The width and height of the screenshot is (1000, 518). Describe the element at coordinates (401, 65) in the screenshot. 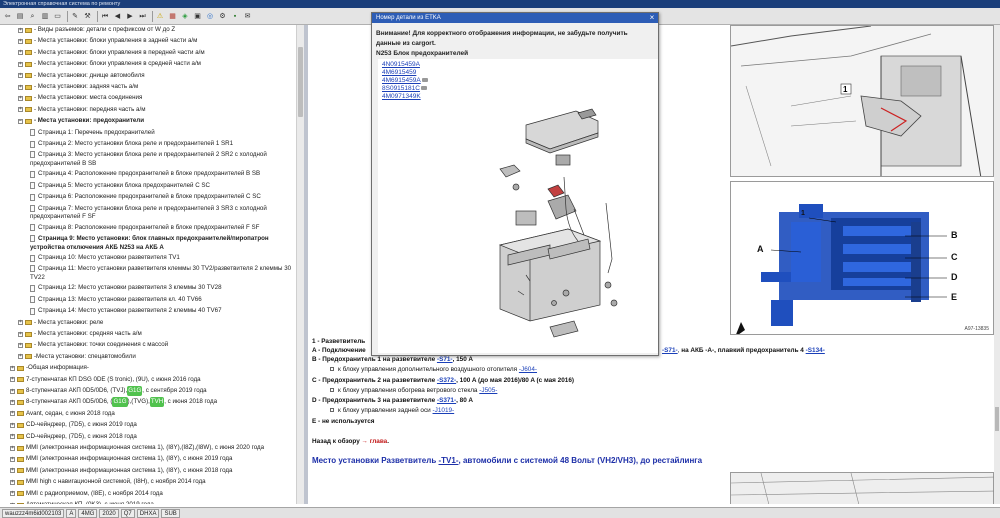

I see `part-number-link: 4N0915459A` at that location.